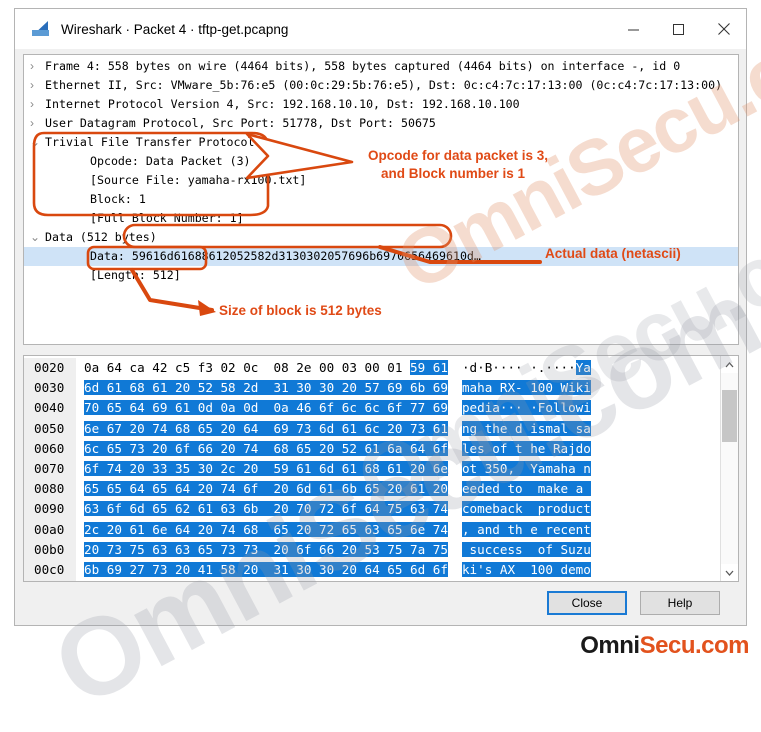 This screenshot has width=761, height=732. I want to click on omnisecu-branding: OmniSecu.com, so click(664, 646).